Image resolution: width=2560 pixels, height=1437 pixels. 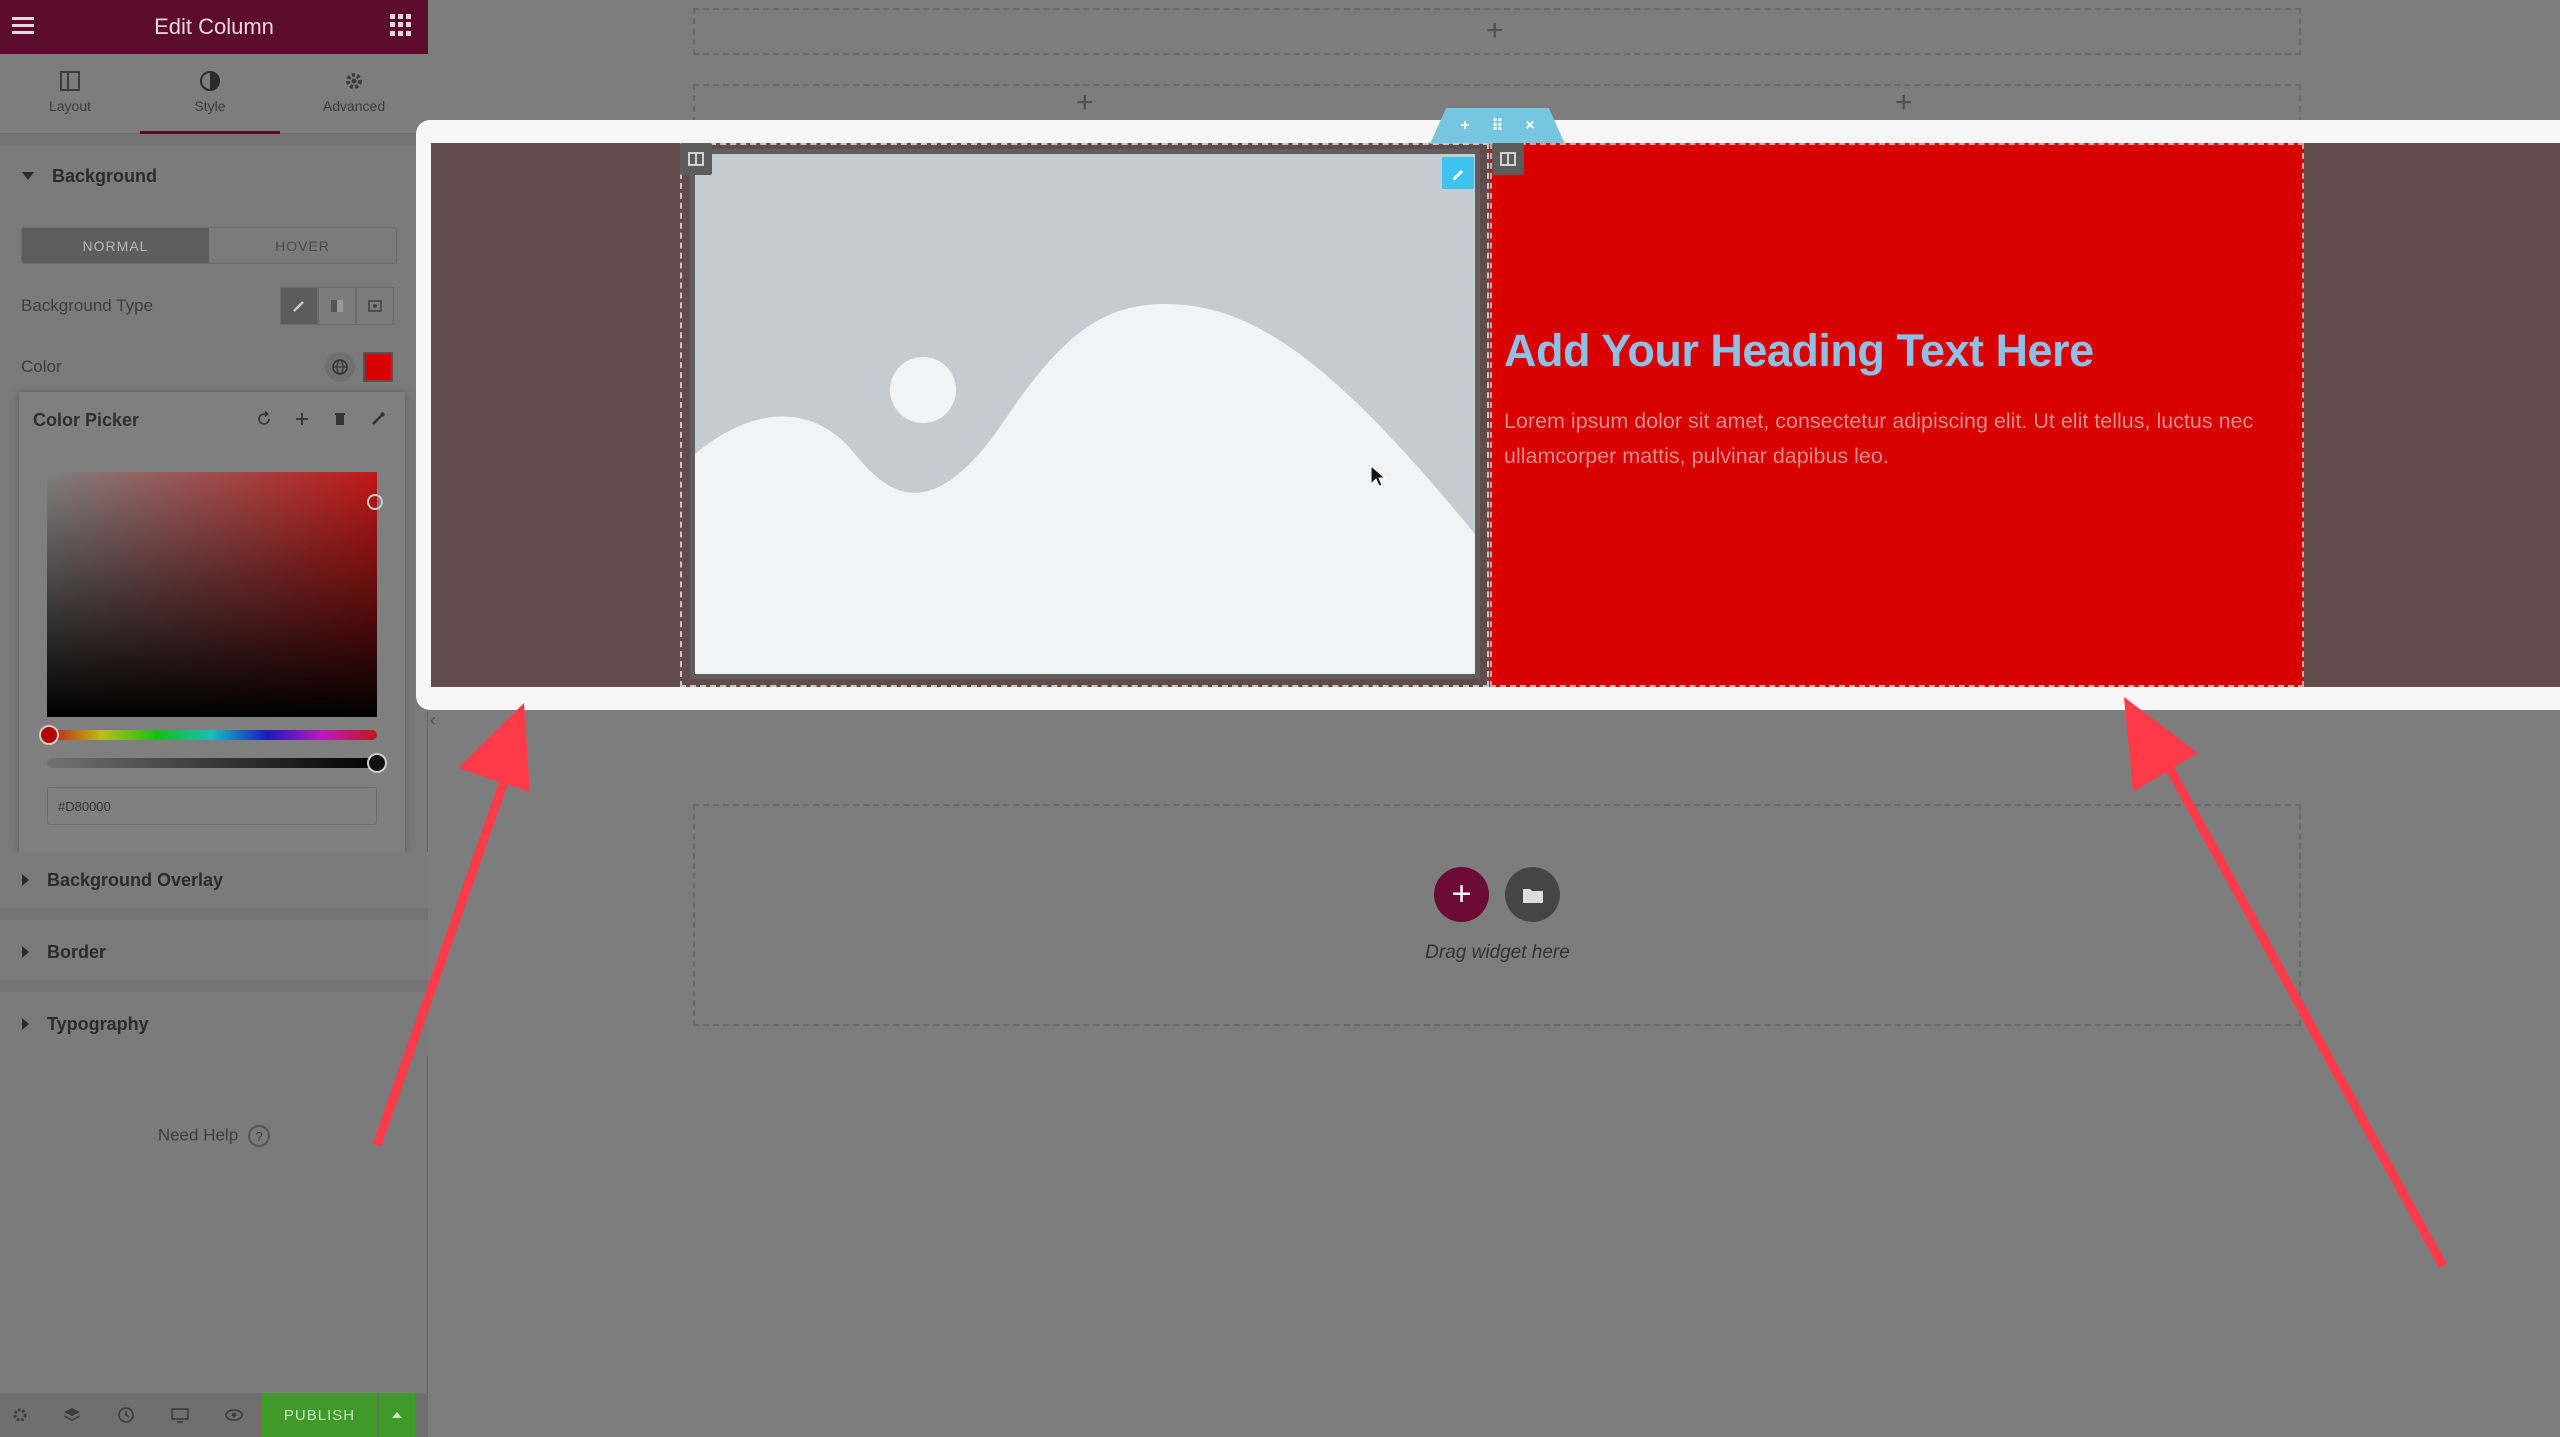 What do you see at coordinates (23, 26) in the screenshot?
I see `hamburger-menu-icon` at bounding box center [23, 26].